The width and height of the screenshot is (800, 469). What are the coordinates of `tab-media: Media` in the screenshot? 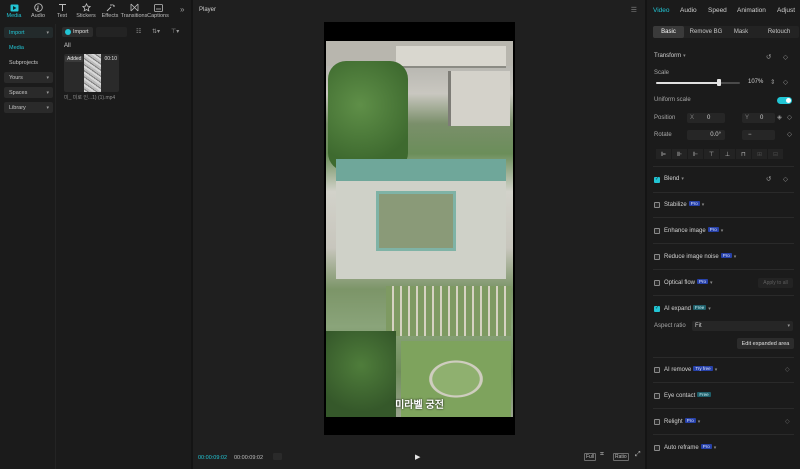 It's located at (14, 11).